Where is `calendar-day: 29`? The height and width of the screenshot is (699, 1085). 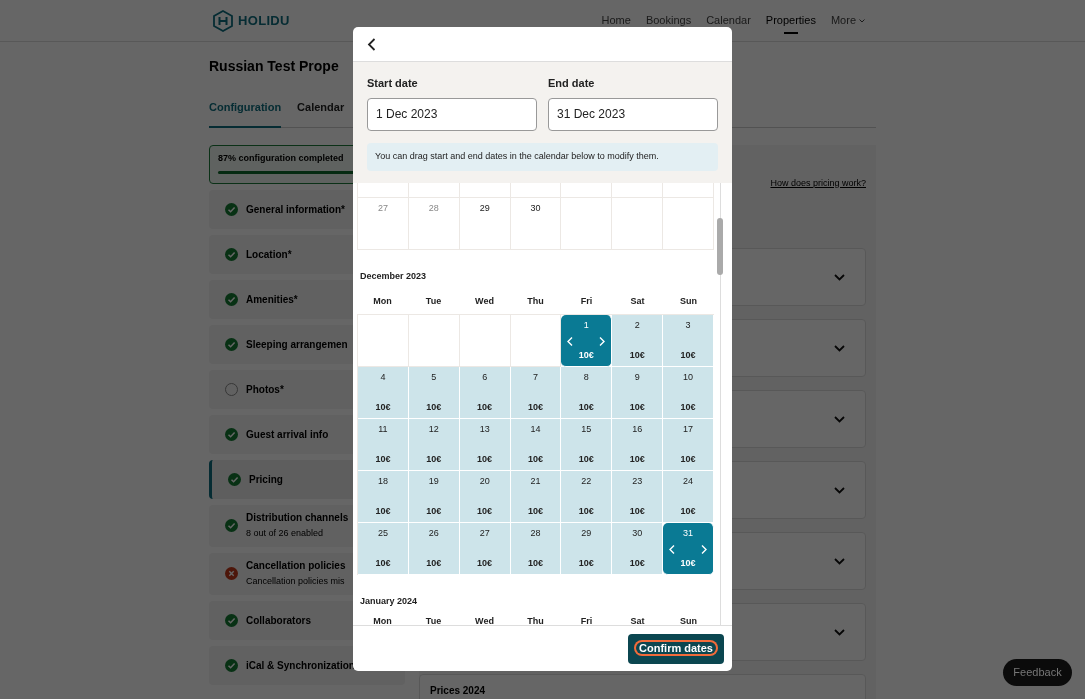
calendar-day: 29 is located at coordinates (485, 224).